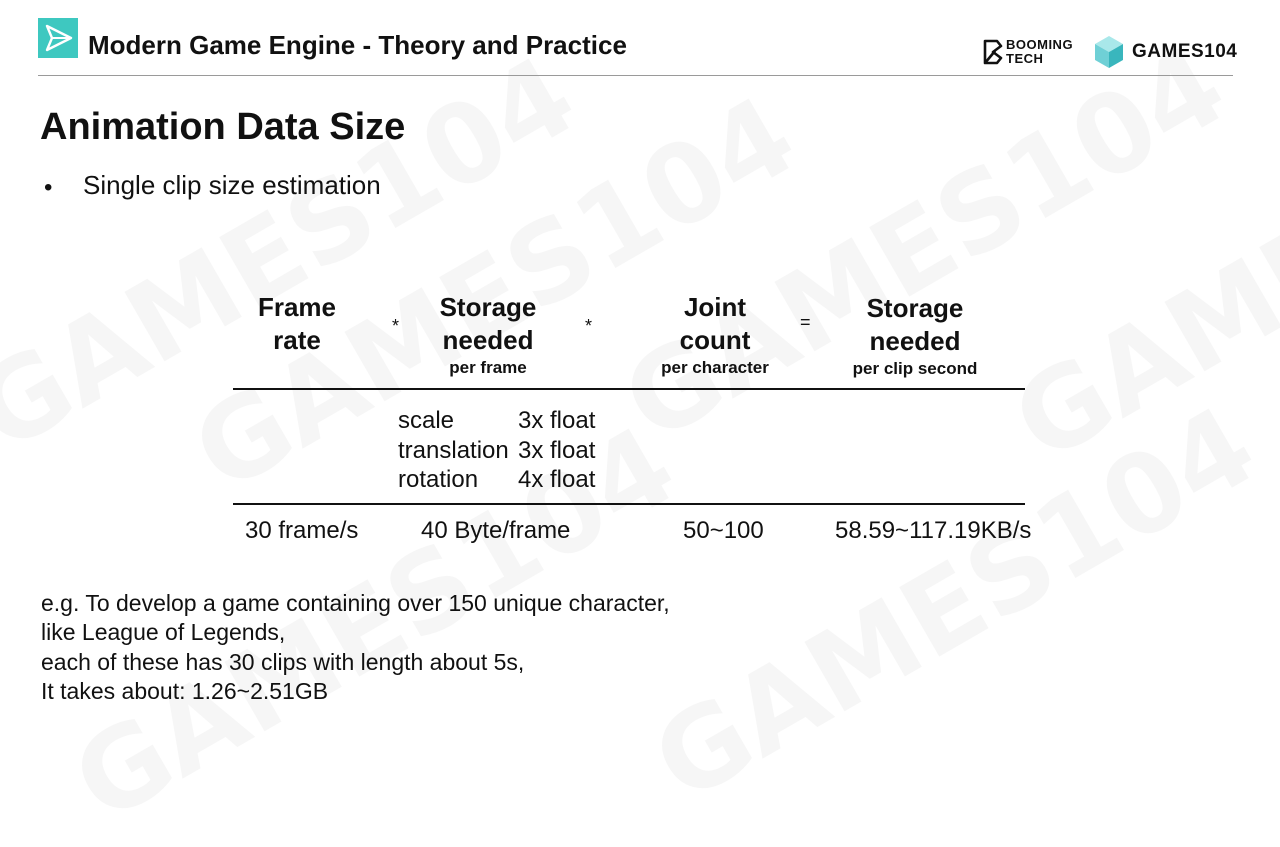 This screenshot has height=847, width=1280. What do you see at coordinates (163, 632) in the screenshot?
I see `note-line: like League of Legends,` at bounding box center [163, 632].